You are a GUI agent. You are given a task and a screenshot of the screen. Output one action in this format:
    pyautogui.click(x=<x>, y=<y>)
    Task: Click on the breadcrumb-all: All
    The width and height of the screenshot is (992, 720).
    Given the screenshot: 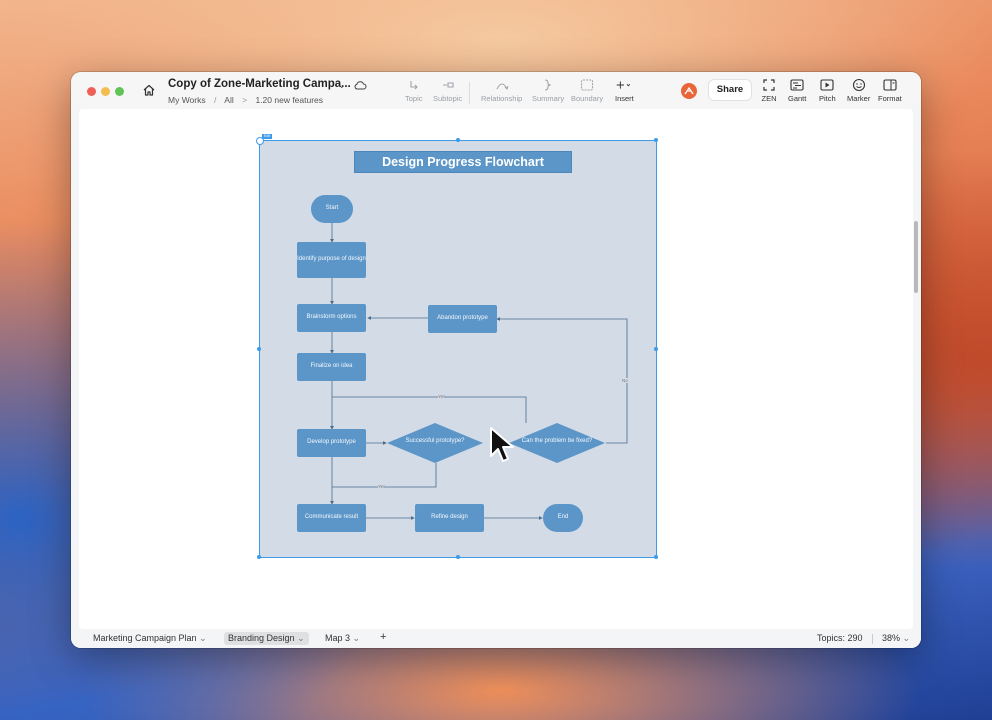 What is the action you would take?
    pyautogui.click(x=228, y=100)
    